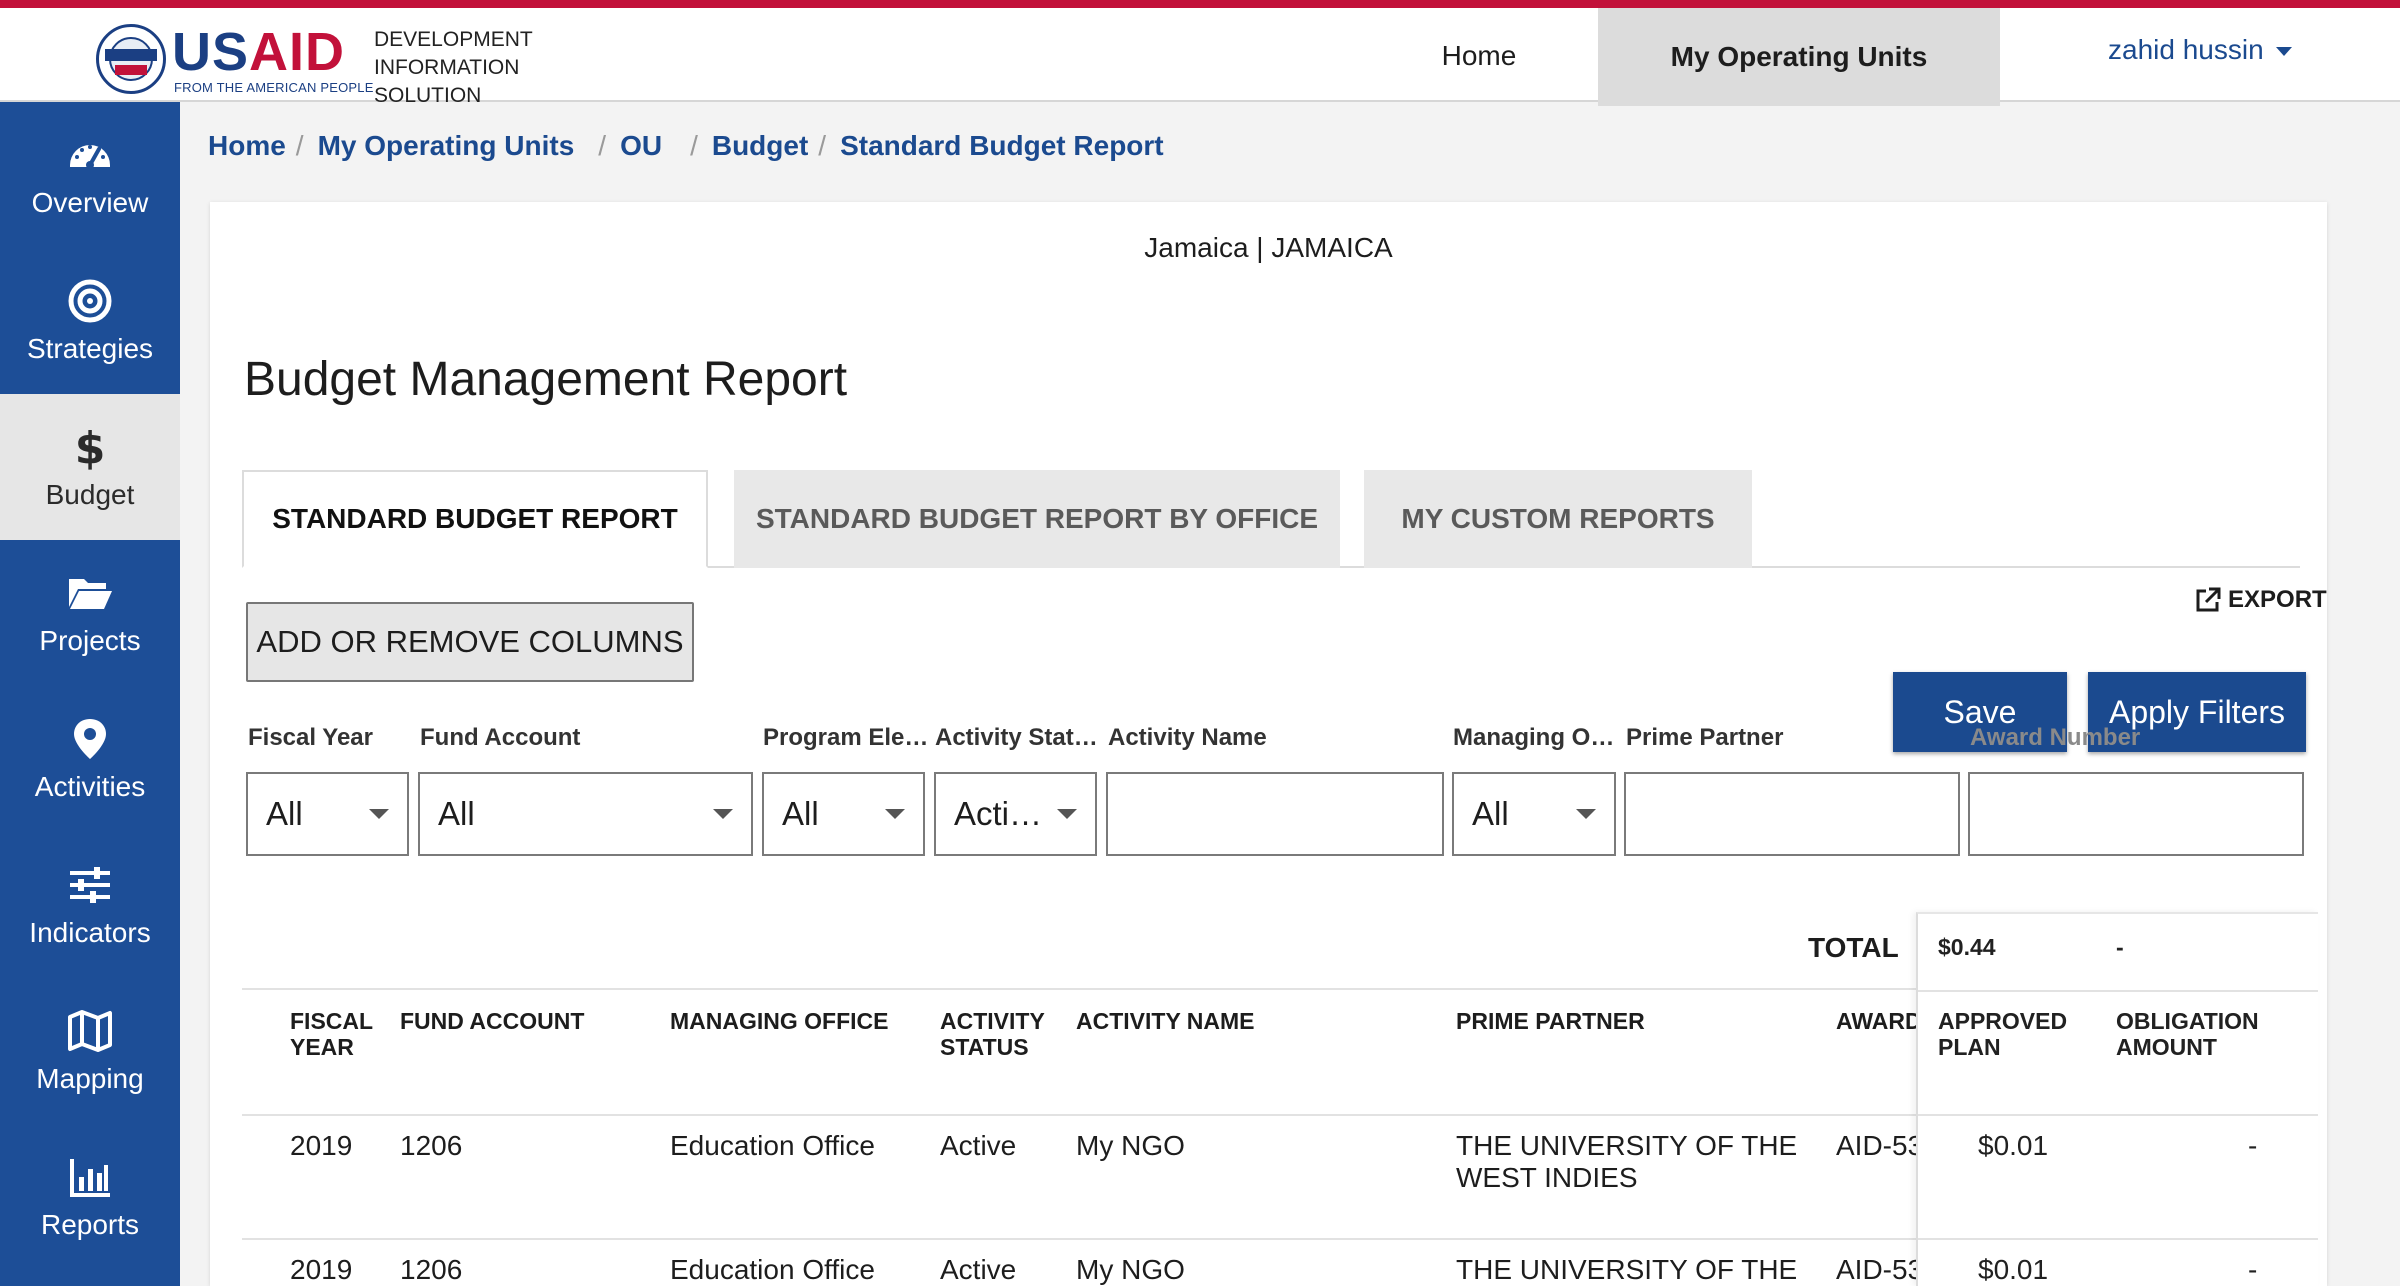  Describe the element at coordinates (90, 739) in the screenshot. I see `map-pin-icon` at that location.